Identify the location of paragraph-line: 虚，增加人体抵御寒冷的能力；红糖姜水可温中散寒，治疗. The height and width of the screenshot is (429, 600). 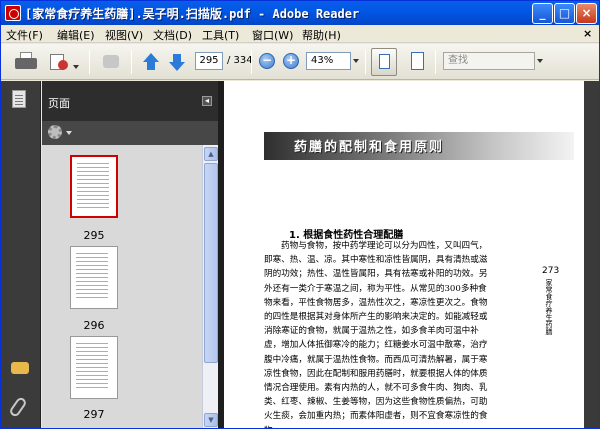
(376, 345).